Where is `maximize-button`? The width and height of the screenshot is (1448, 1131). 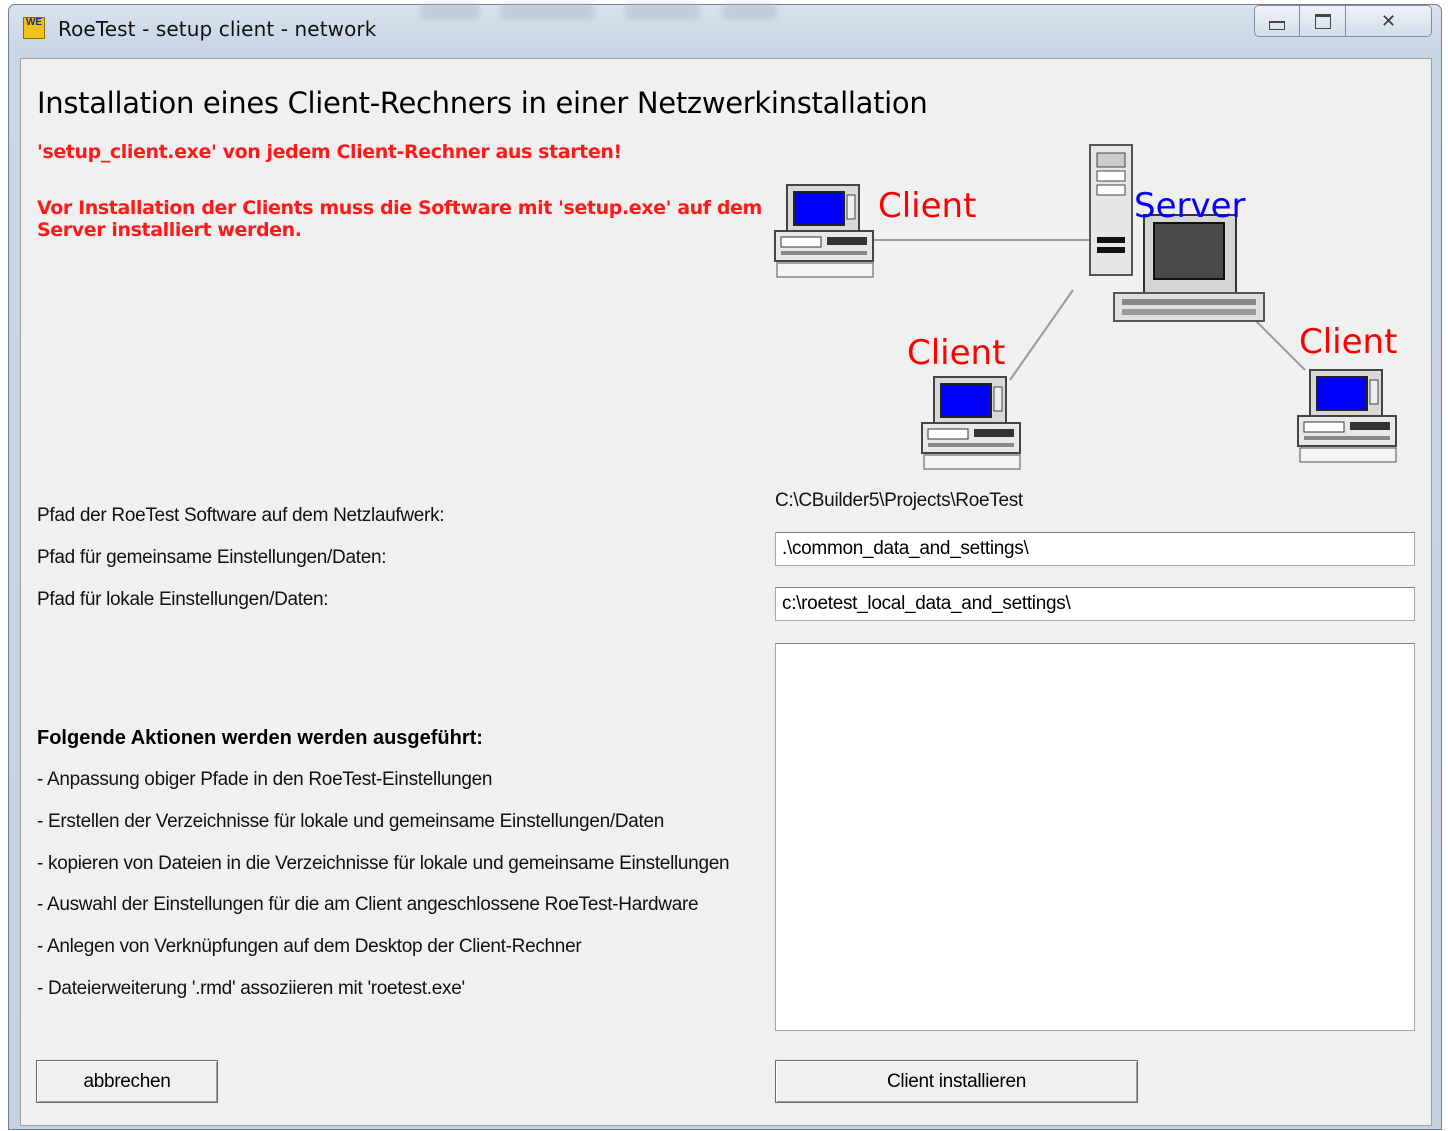 maximize-button is located at coordinates (1323, 21).